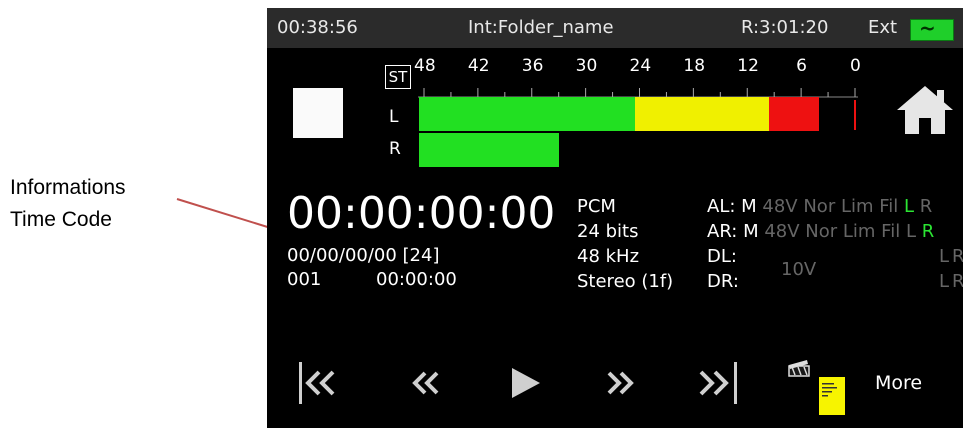 The width and height of the screenshot is (963, 428). Describe the element at coordinates (817, 390) in the screenshot. I see `scene-slate-icon` at that location.